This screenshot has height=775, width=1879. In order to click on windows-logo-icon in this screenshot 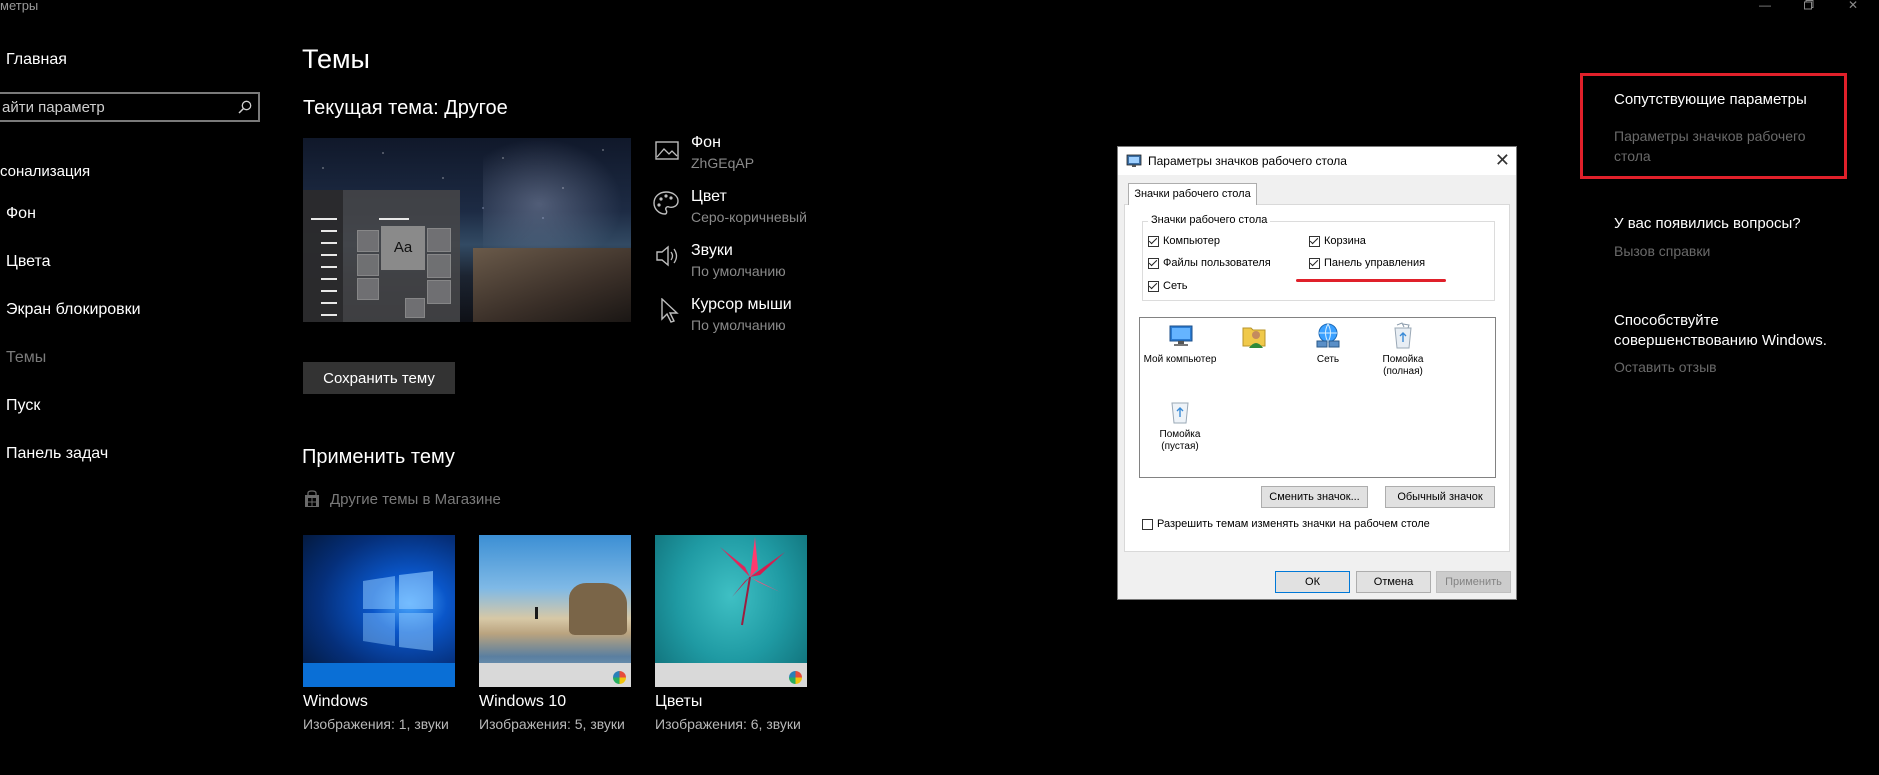, I will do `click(398, 611)`.